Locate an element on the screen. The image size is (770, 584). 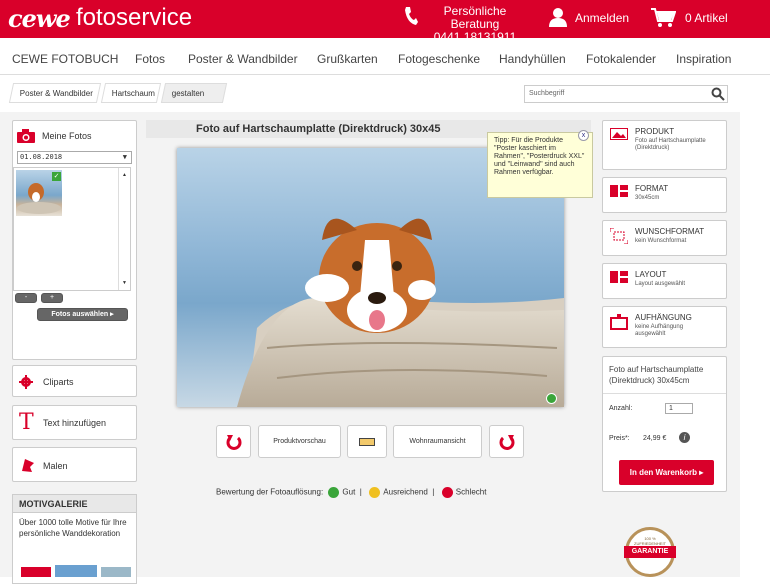
price-value: 24,99 € is located at coordinates (655, 438).